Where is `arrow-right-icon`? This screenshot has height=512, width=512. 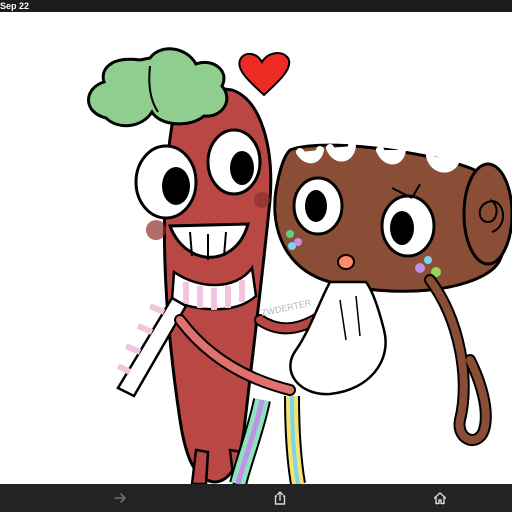 arrow-right-icon is located at coordinates (120, 498).